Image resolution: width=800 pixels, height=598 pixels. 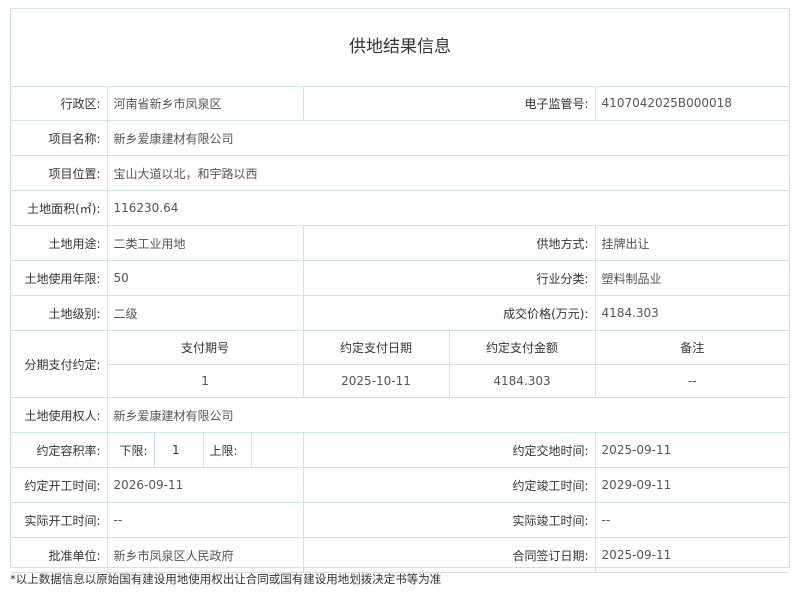 What do you see at coordinates (522, 347) in the screenshot?
I see `installment-header-amount: 约定支付金额` at bounding box center [522, 347].